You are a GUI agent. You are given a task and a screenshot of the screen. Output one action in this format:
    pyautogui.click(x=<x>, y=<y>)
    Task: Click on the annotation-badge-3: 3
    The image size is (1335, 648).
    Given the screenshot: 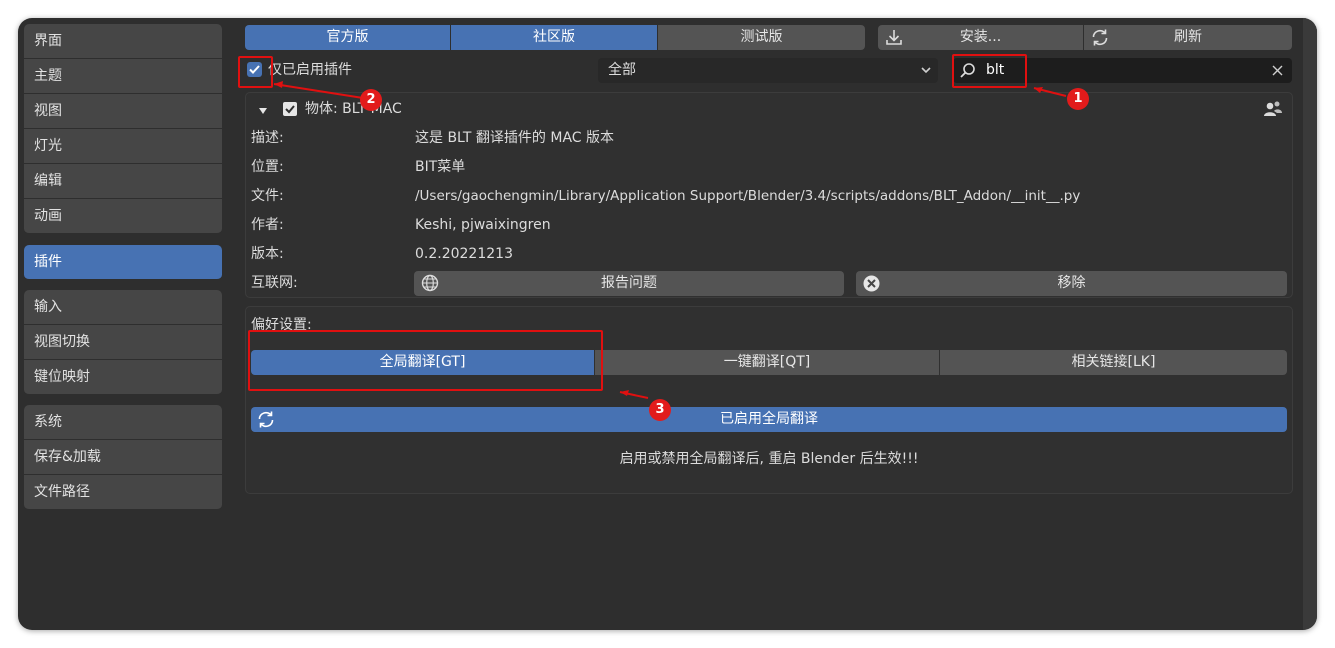 What is the action you would take?
    pyautogui.click(x=660, y=410)
    